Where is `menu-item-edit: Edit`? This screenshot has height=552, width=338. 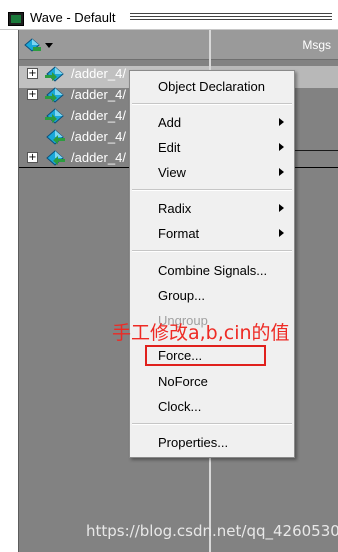
menu-item-edit: Edit is located at coordinates (212, 148).